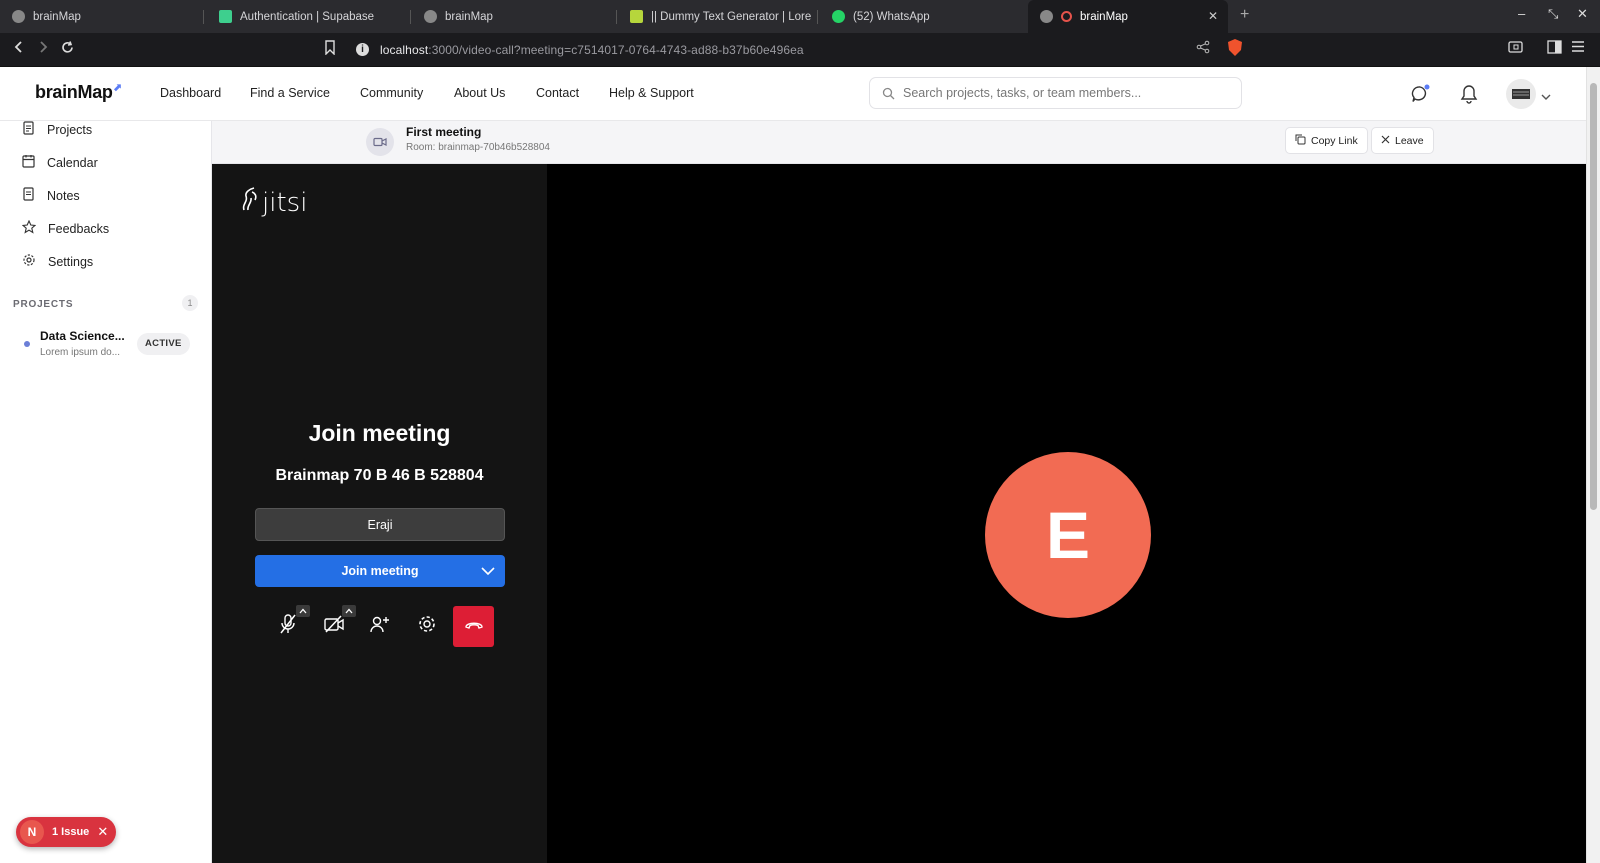 This screenshot has height=863, width=1600. Describe the element at coordinates (1553, 14) in the screenshot. I see `restore-icon: ⤡` at that location.